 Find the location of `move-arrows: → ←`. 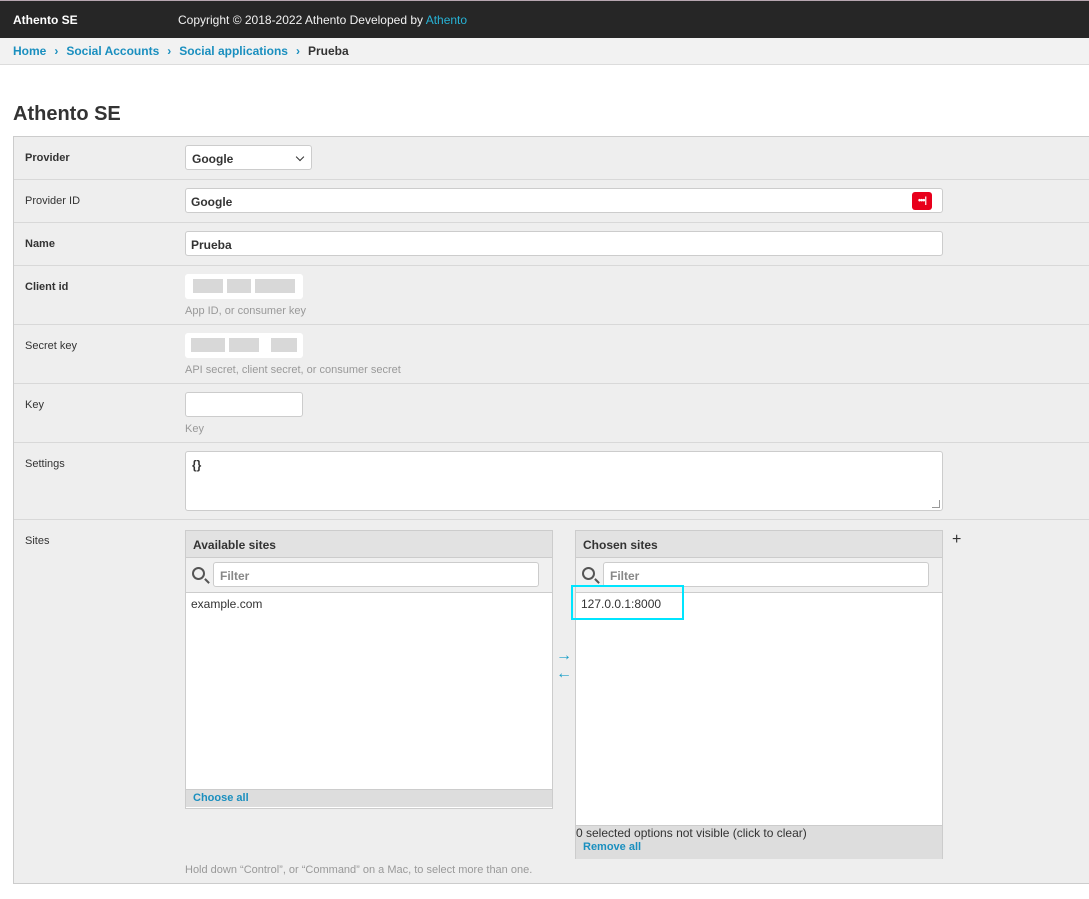

move-arrows: → ← is located at coordinates (564, 665).